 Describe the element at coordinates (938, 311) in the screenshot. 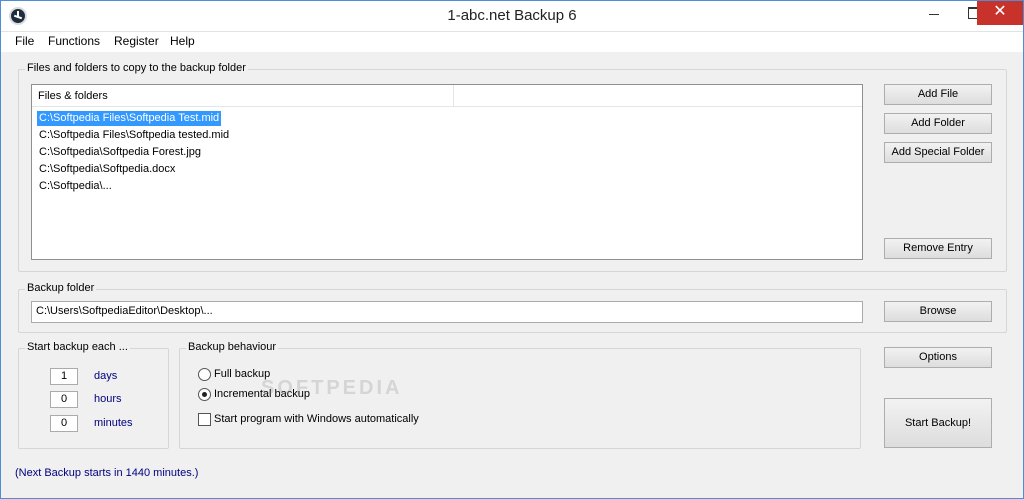

I see `browse-button: Browse` at that location.